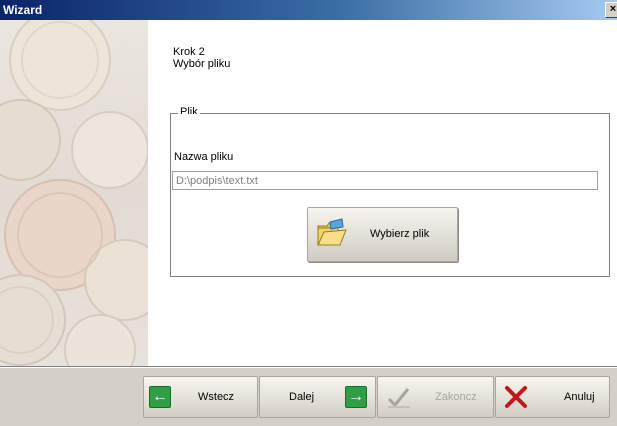 The image size is (617, 426). What do you see at coordinates (308, 367) in the screenshot?
I see `button-bar-separator` at bounding box center [308, 367].